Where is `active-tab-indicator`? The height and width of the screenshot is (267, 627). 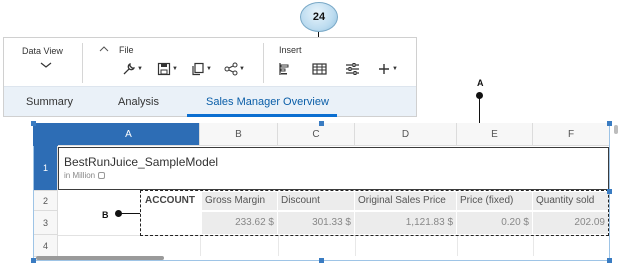 active-tab-indicator is located at coordinates (262, 115).